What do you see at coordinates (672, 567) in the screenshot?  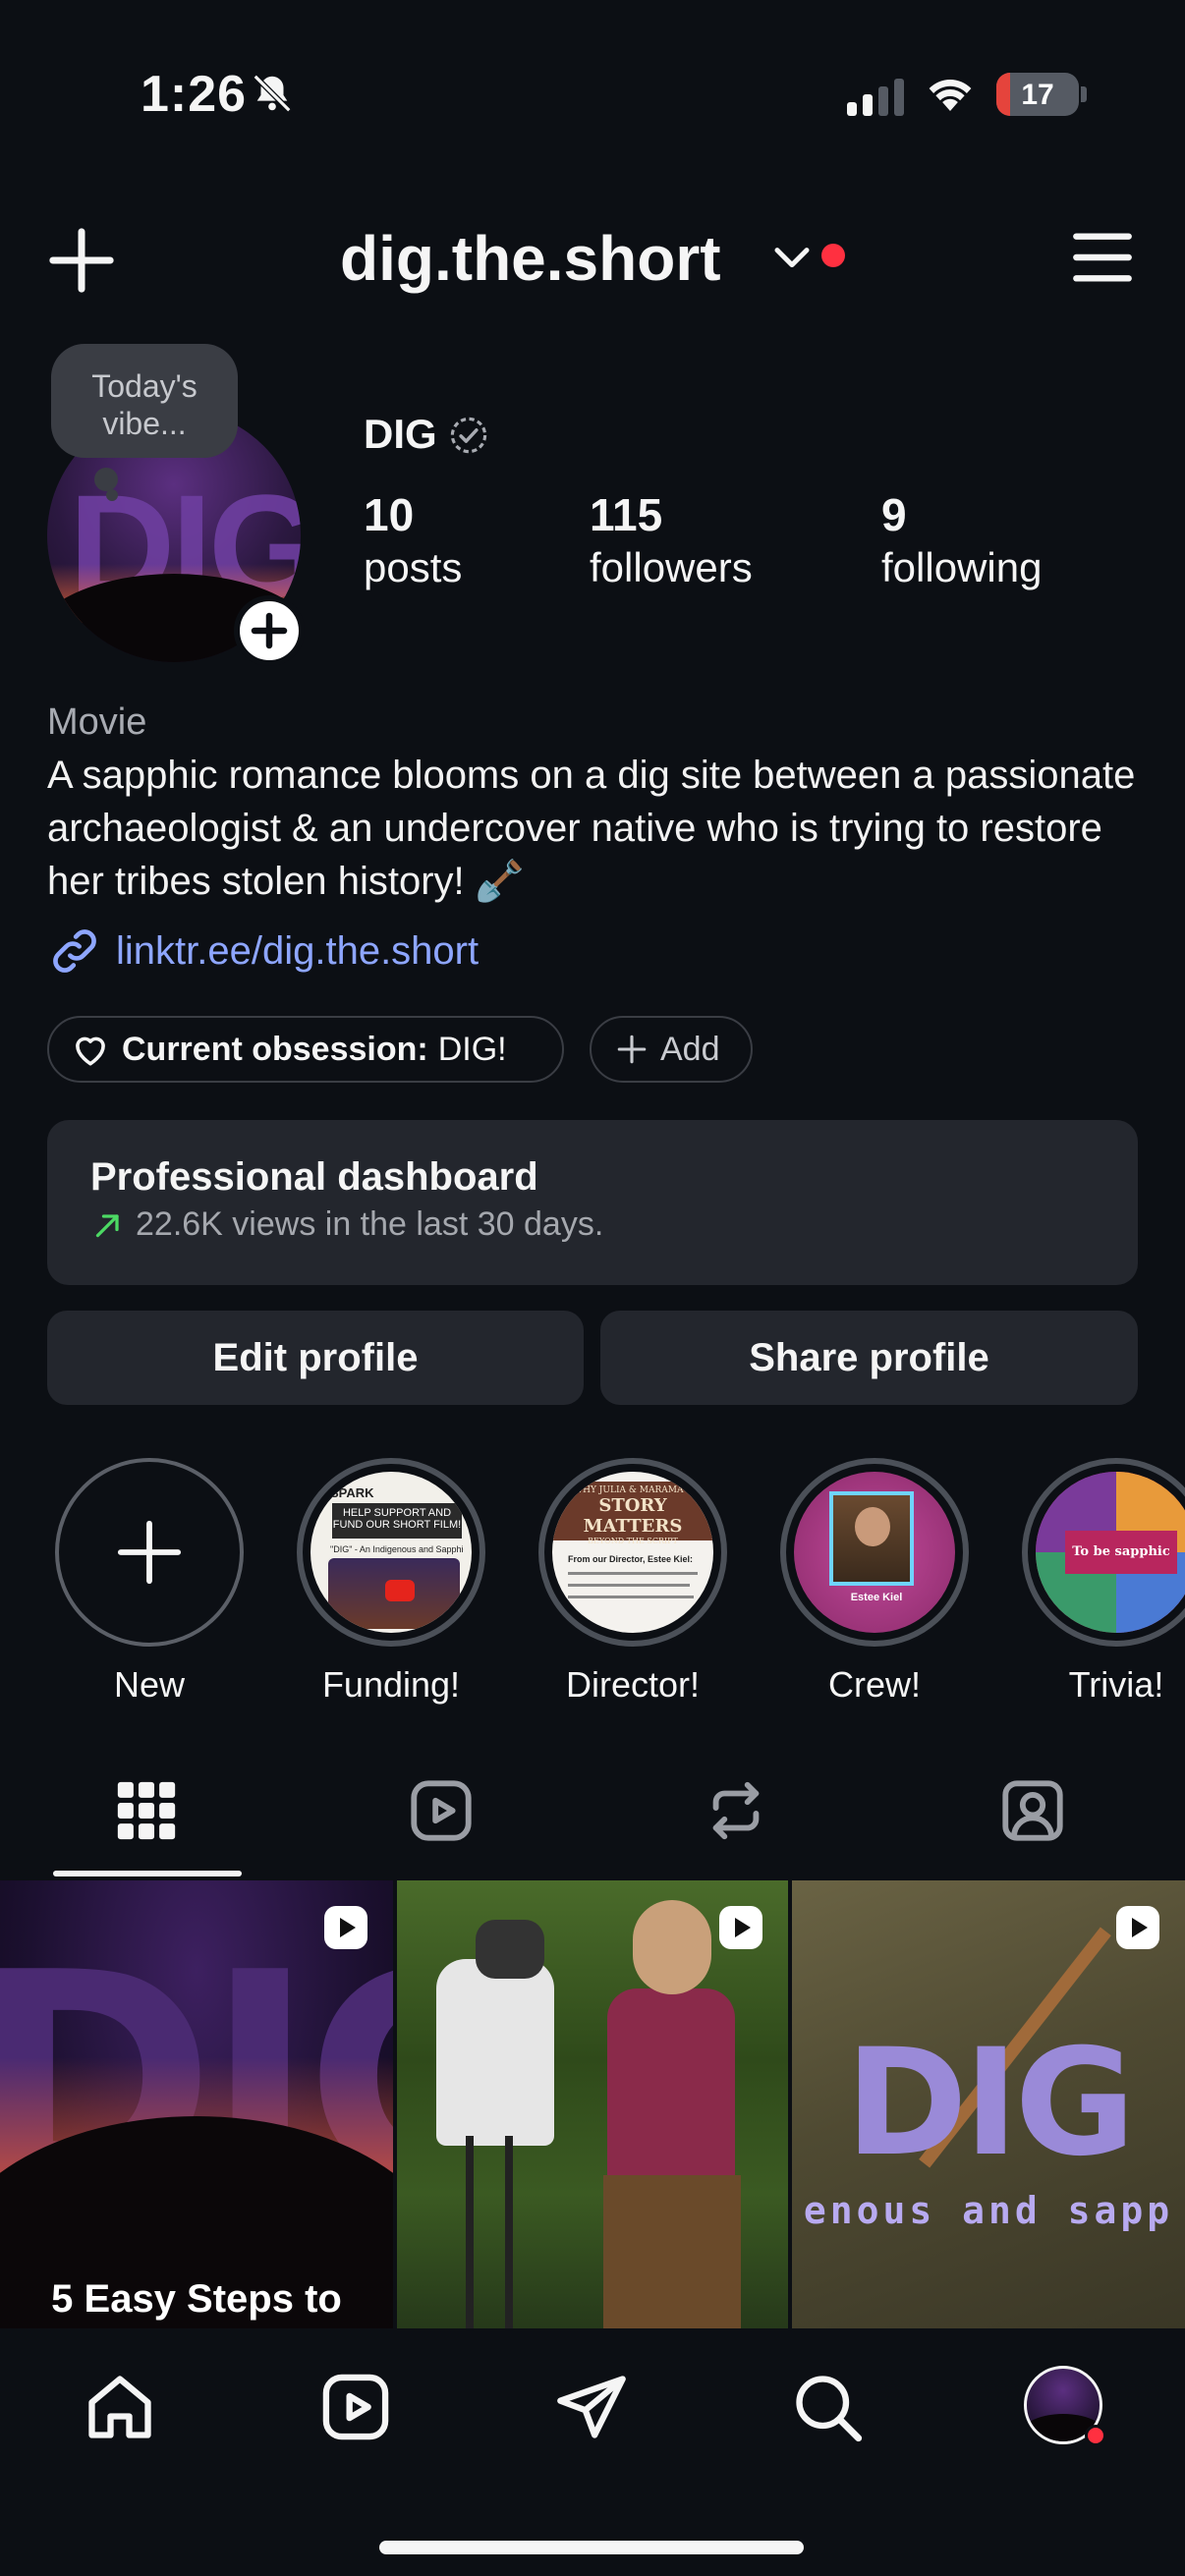 I see `stat-followers-label: followers` at bounding box center [672, 567].